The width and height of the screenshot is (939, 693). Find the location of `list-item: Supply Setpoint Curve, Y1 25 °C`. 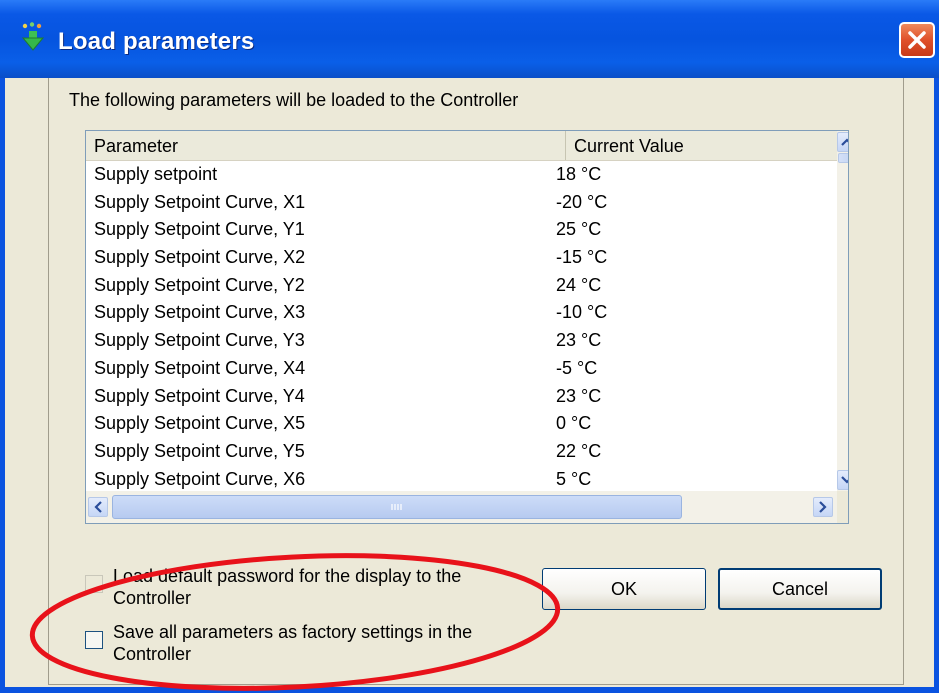

list-item: Supply Setpoint Curve, Y1 25 °C is located at coordinates (466, 230).